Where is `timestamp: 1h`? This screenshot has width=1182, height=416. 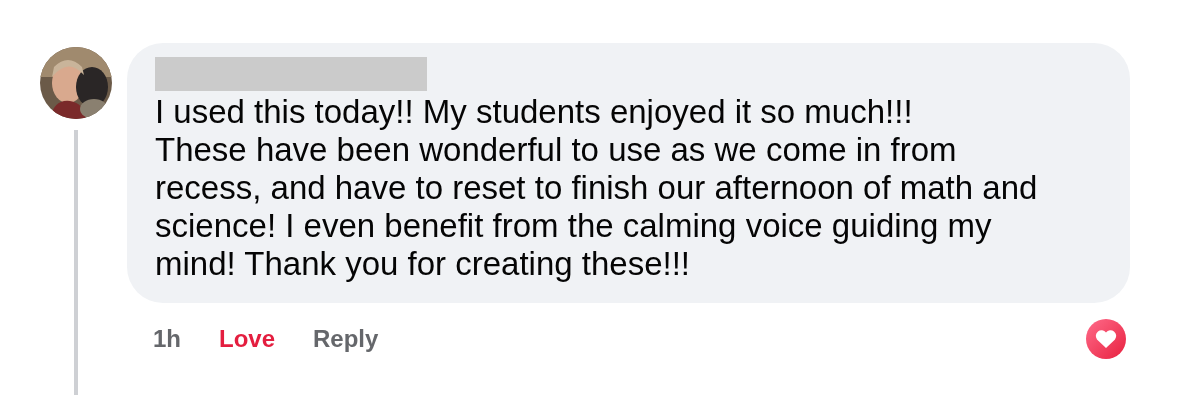
timestamp: 1h is located at coordinates (167, 339).